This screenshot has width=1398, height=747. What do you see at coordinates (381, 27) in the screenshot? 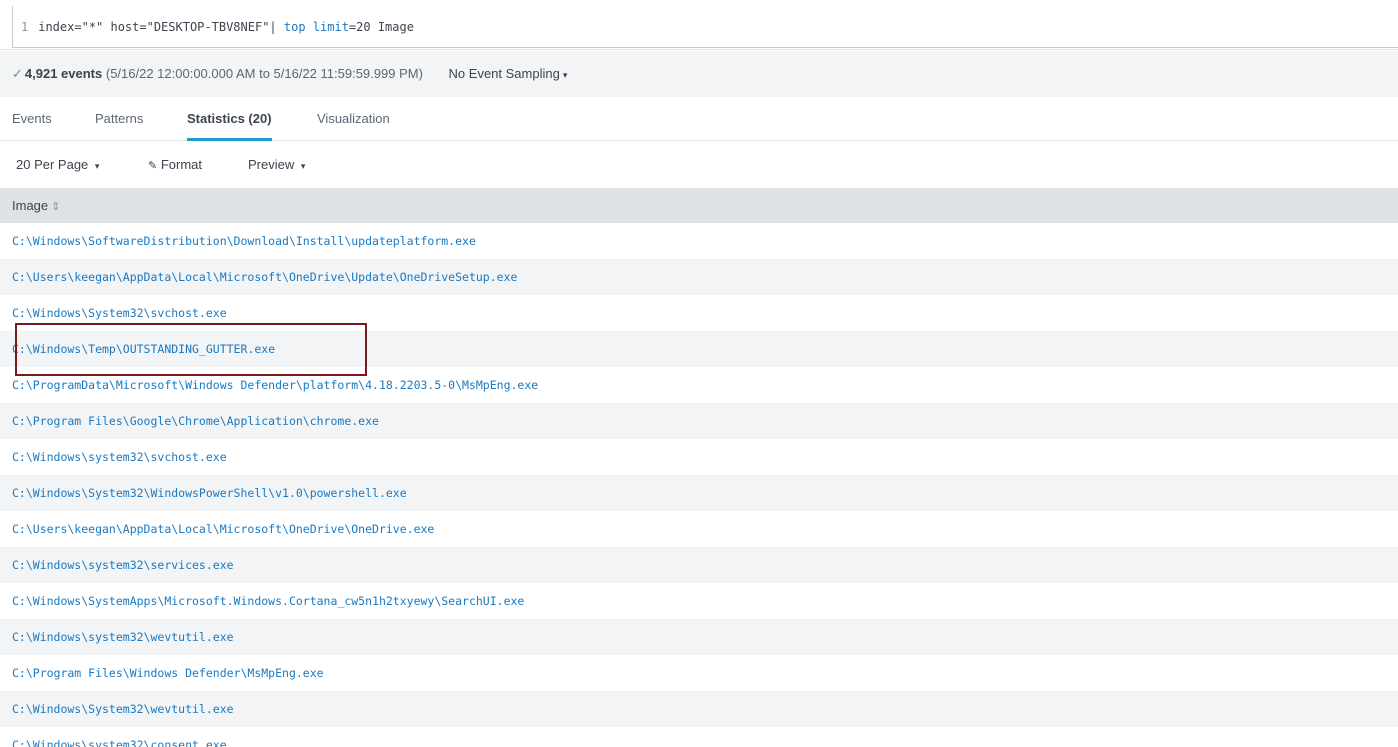
I see `query-suffix: =20 Image` at bounding box center [381, 27].